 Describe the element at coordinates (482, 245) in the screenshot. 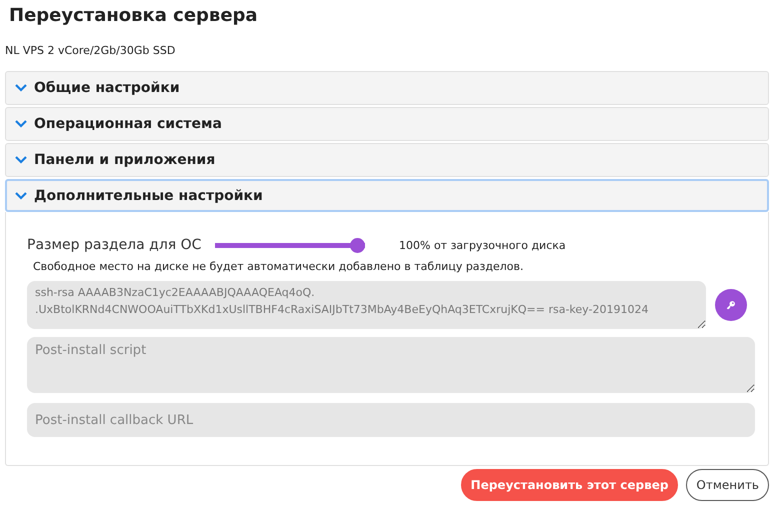

I see `slider-reading: 100% от загрузочного диска` at that location.